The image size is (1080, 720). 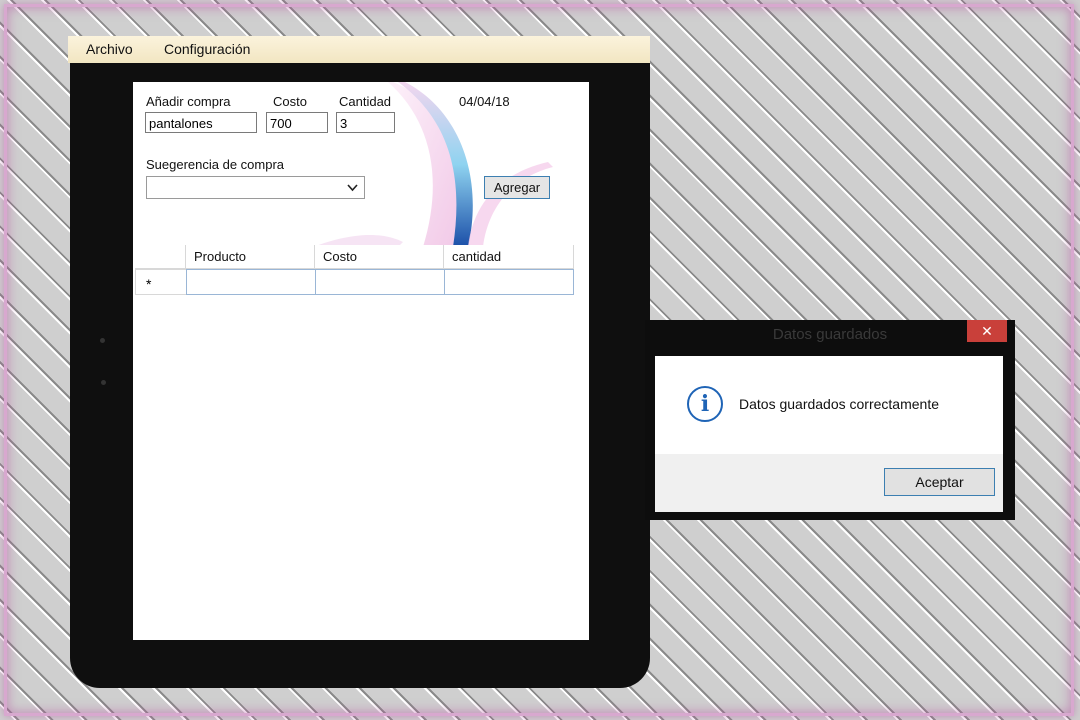 I want to click on close-icon: ✕, so click(x=987, y=331).